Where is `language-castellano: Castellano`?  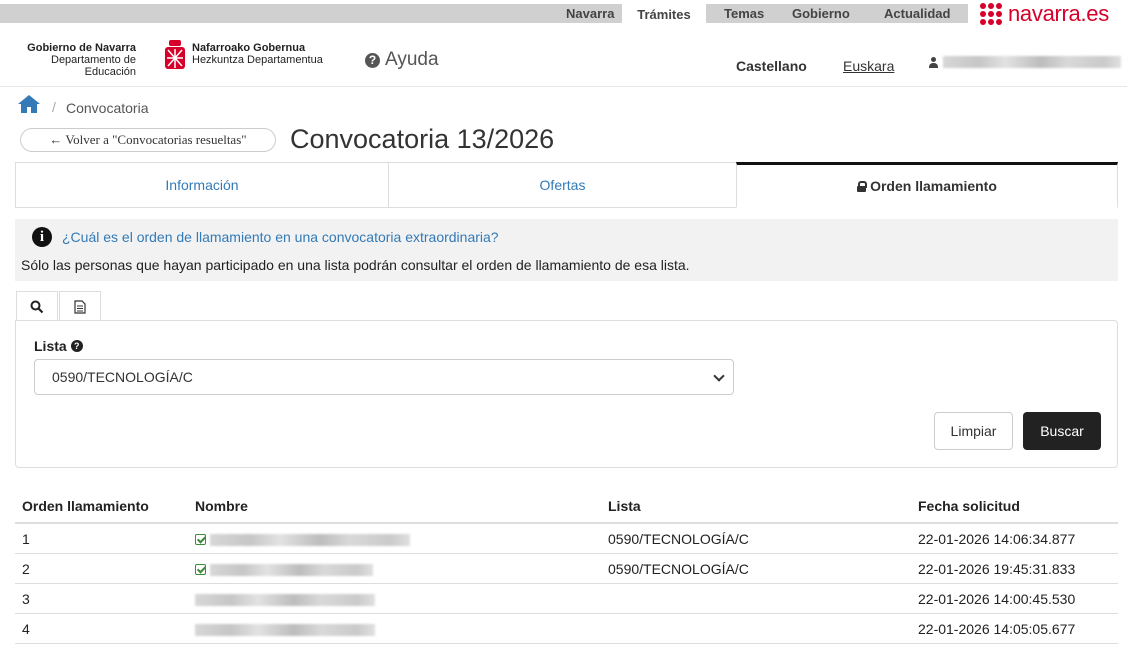
language-castellano: Castellano is located at coordinates (771, 66).